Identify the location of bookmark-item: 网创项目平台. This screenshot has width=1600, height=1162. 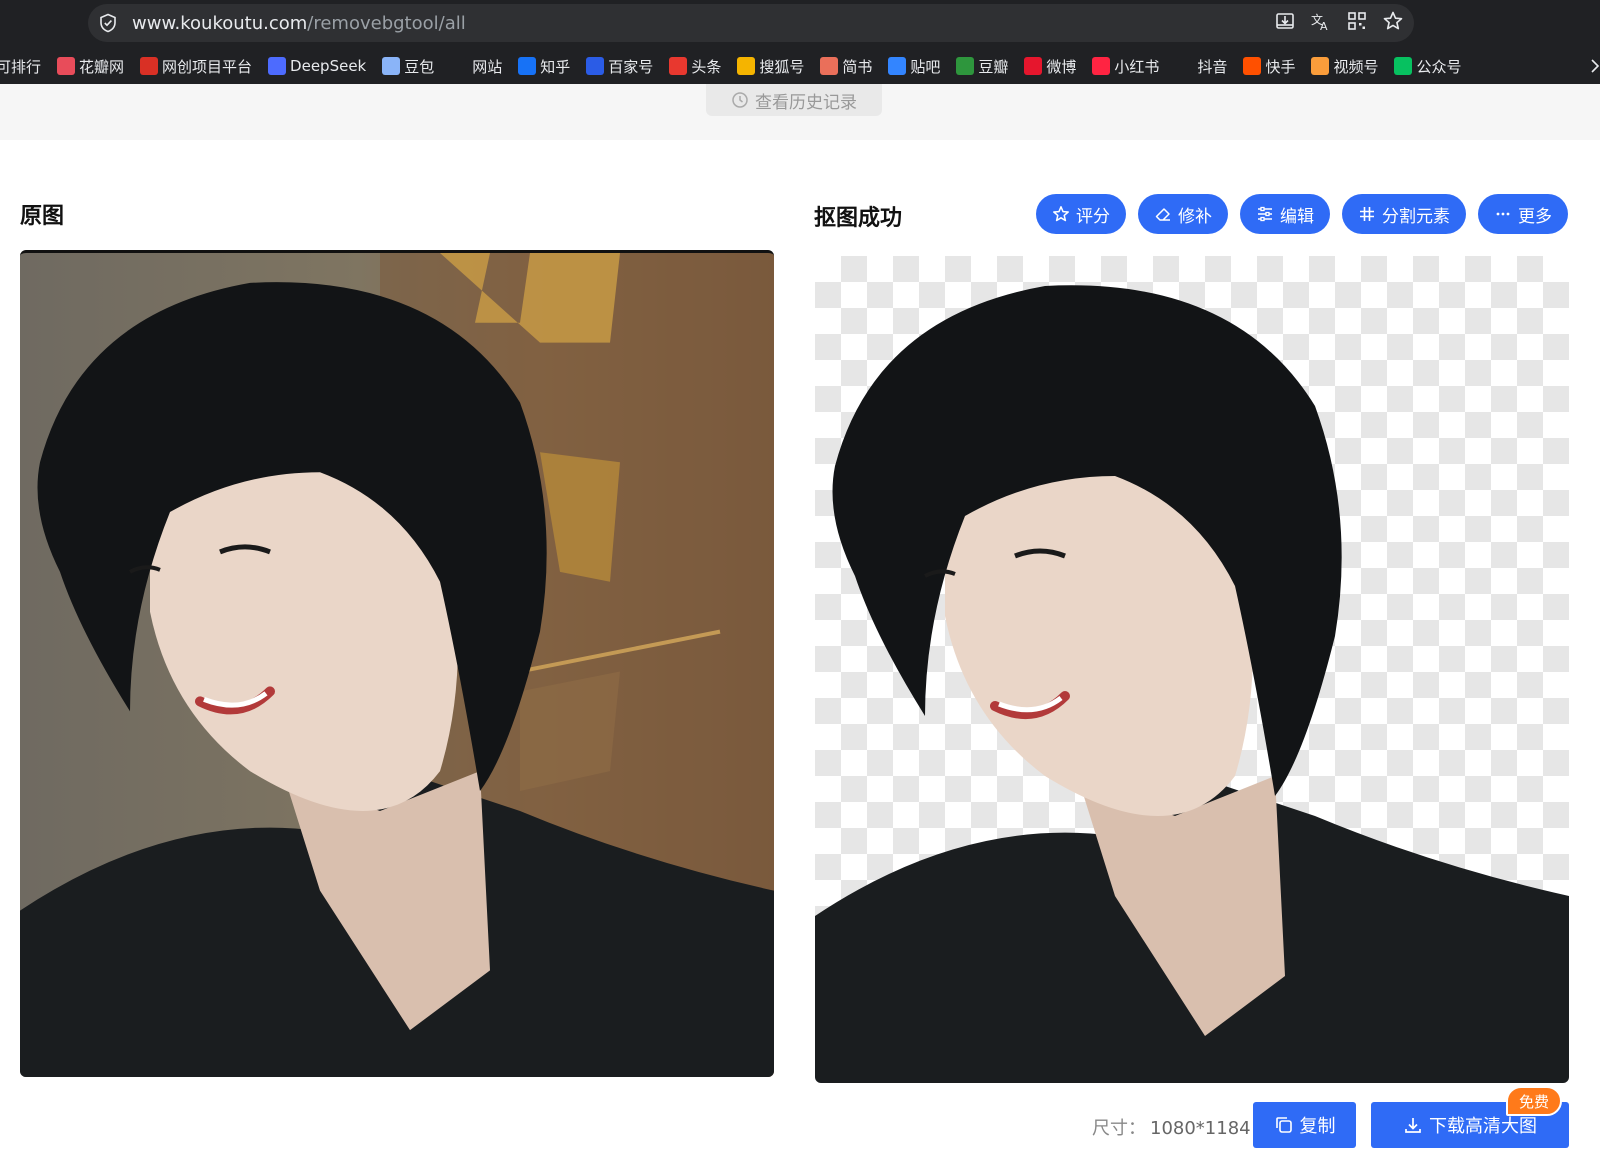
(196, 66).